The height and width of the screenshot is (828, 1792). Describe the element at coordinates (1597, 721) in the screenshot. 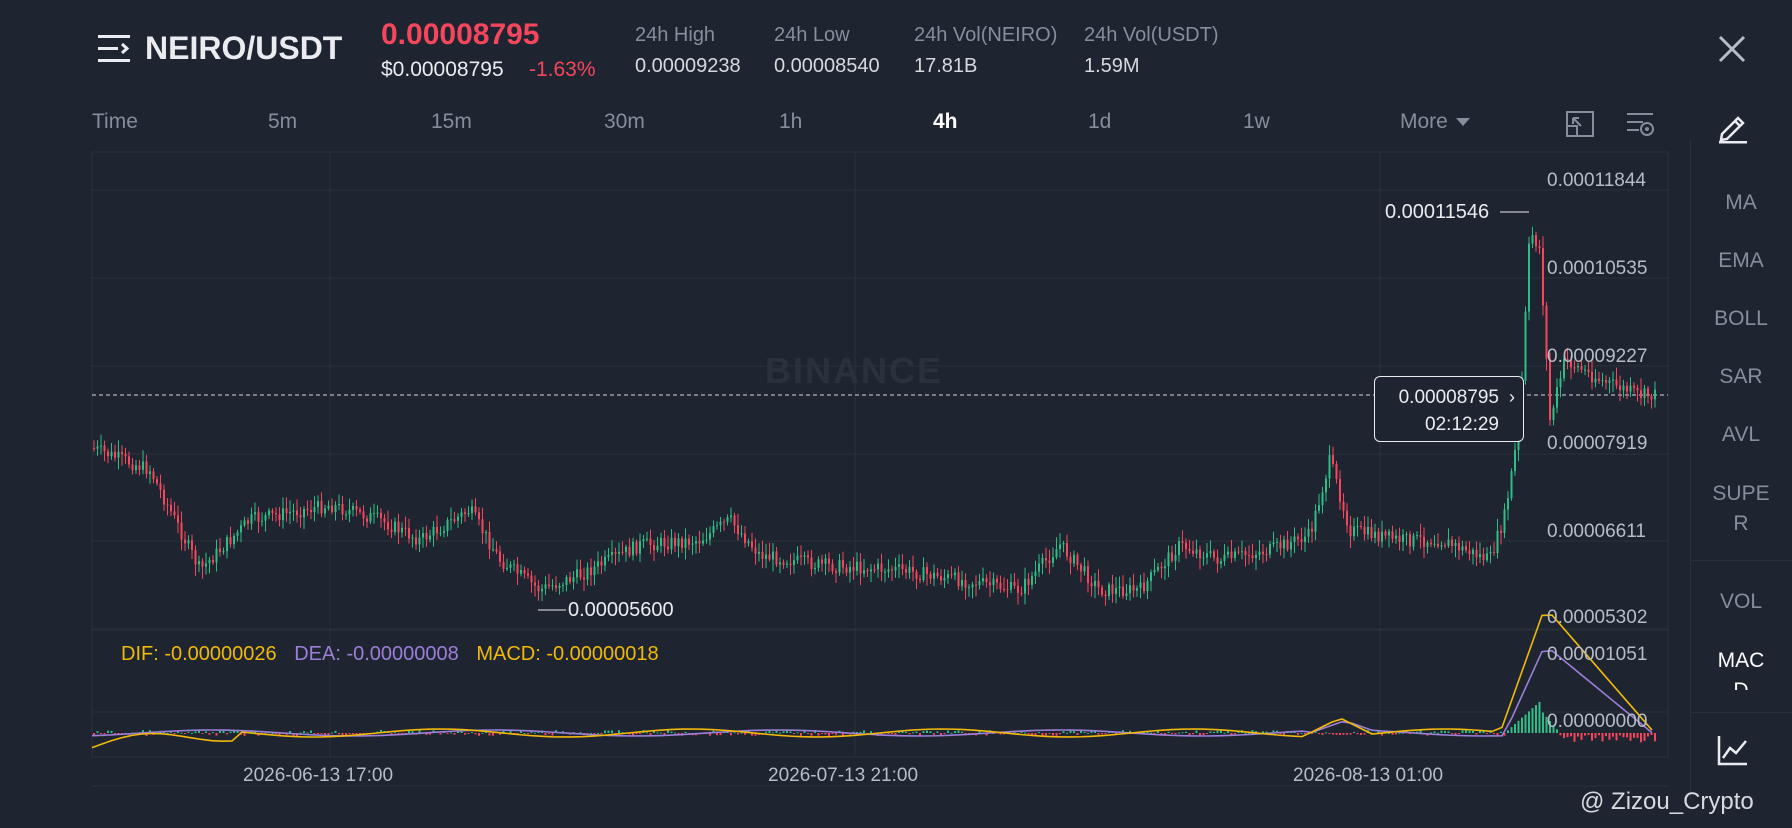

I see `macd-axis-label: 0.00000000` at that location.